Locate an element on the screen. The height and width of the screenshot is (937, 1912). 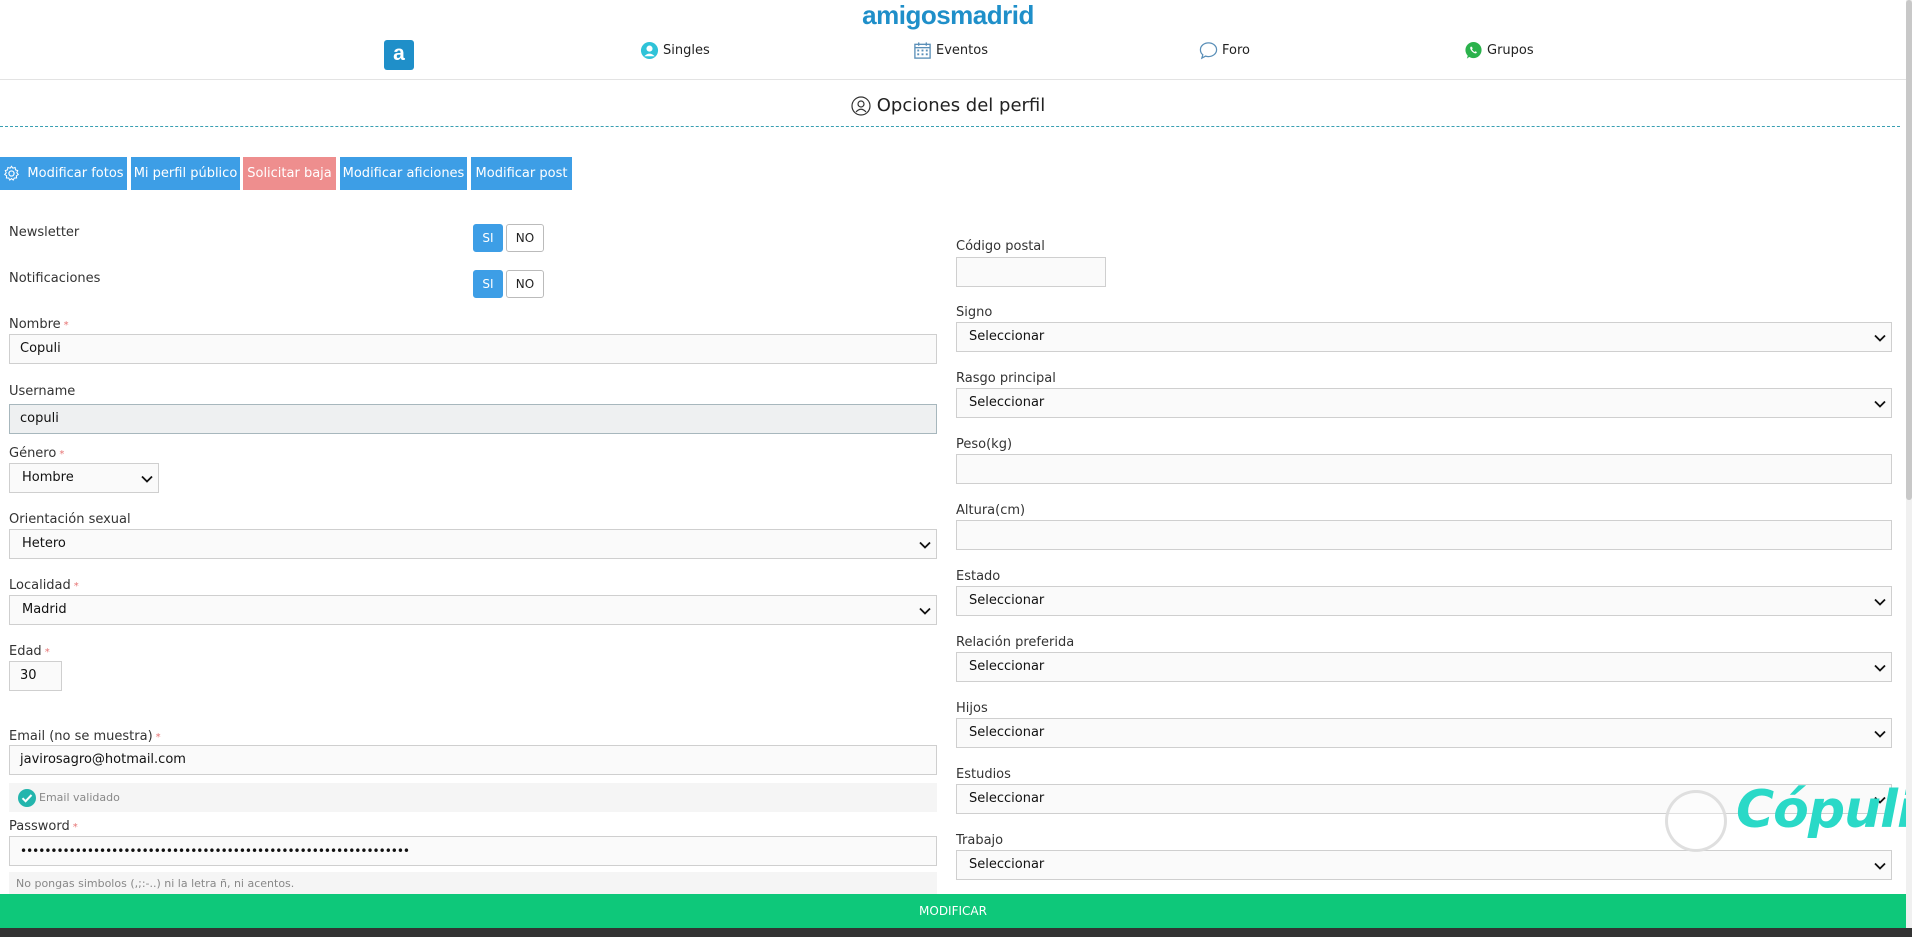
title-row: Opciones del perfil is located at coordinates (948, 105).